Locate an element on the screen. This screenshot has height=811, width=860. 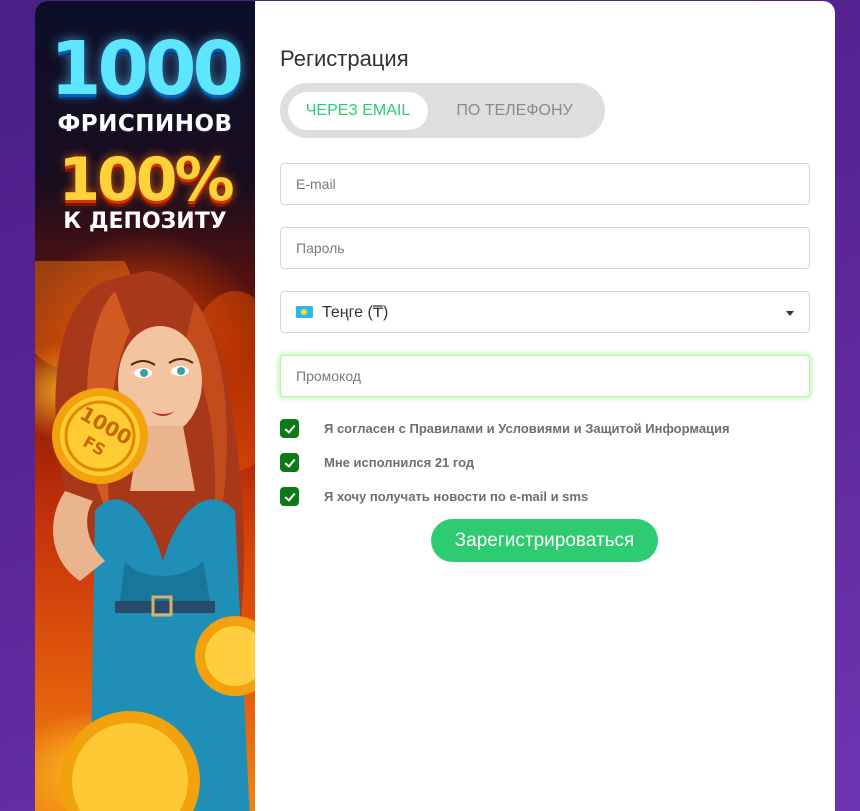
registration-method-tabs: ЧЕРЕЗ EMAIL ПО ТЕЛЕФОНУ is located at coordinates (442, 110).